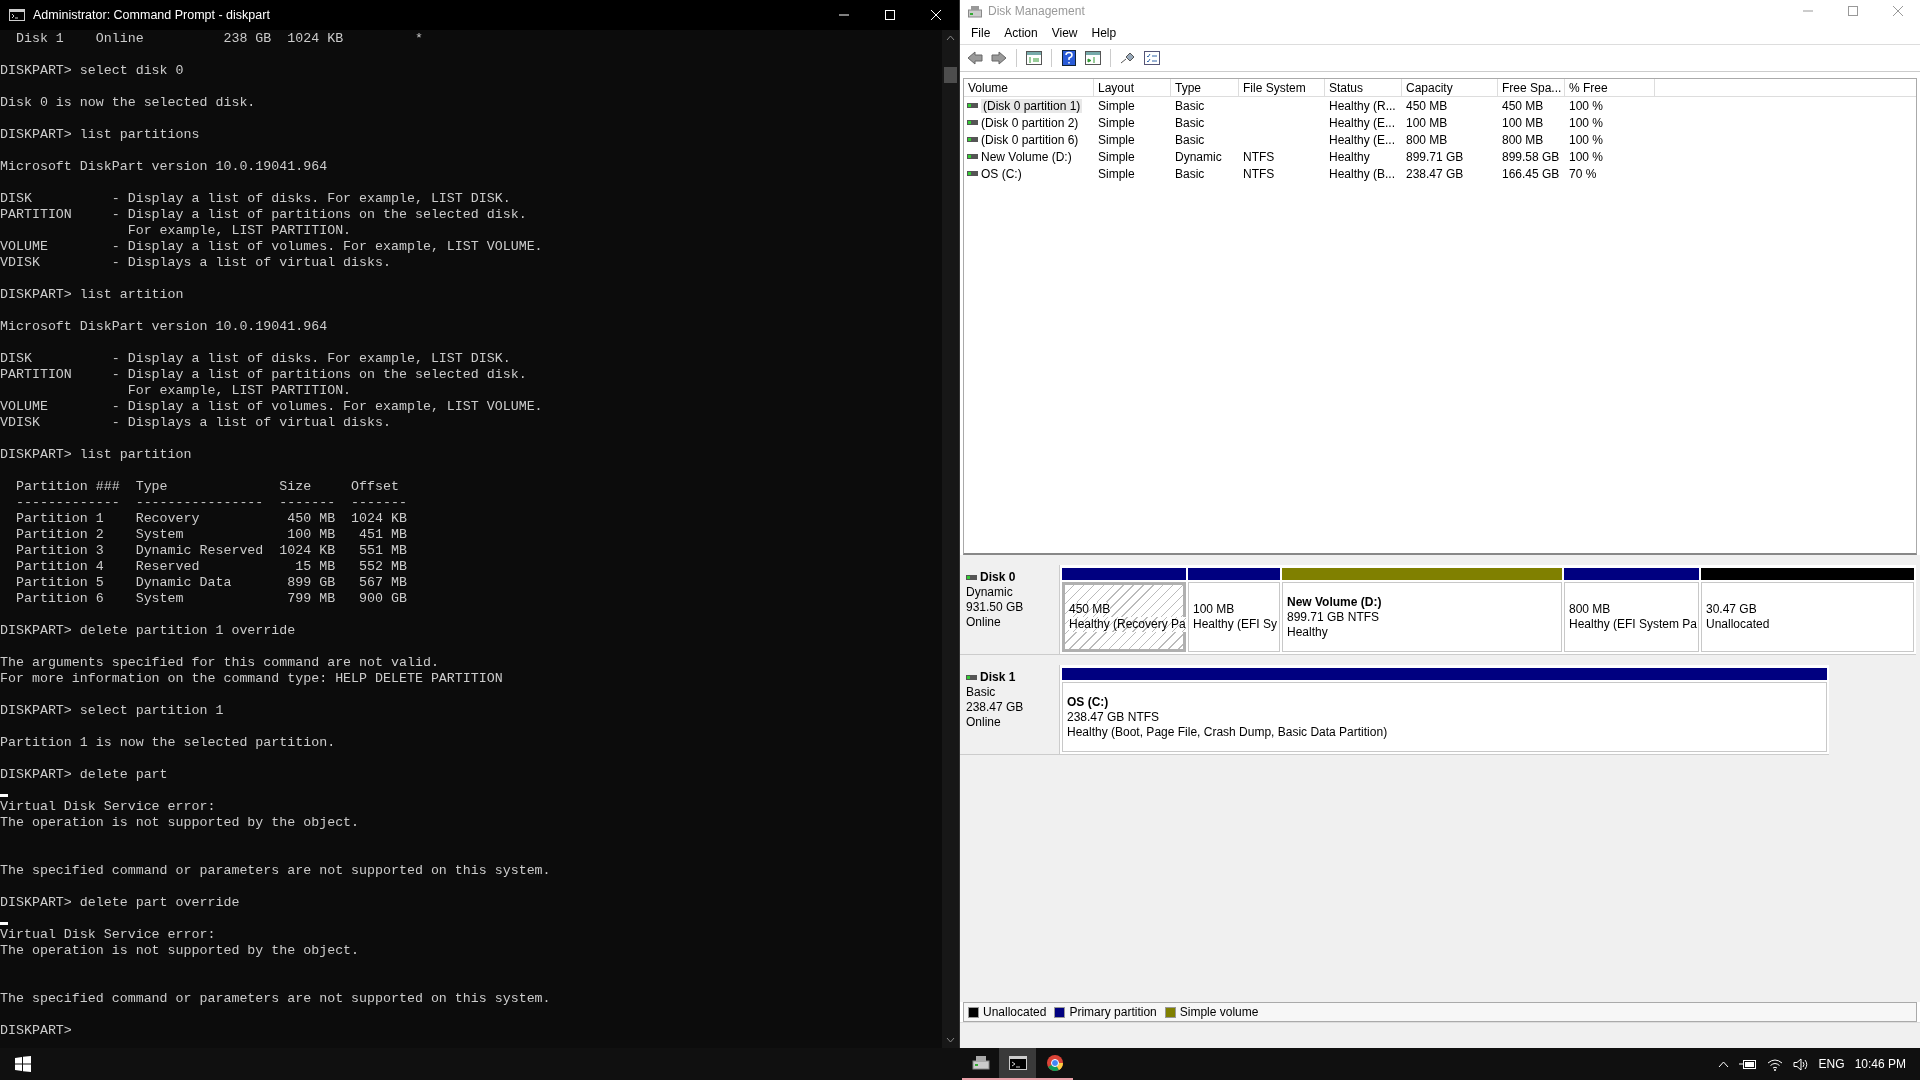 The image size is (1920, 1080). I want to click on disk-label-panel: Disk 0 Dynamic 931.50 GB Online, so click(1010, 609).